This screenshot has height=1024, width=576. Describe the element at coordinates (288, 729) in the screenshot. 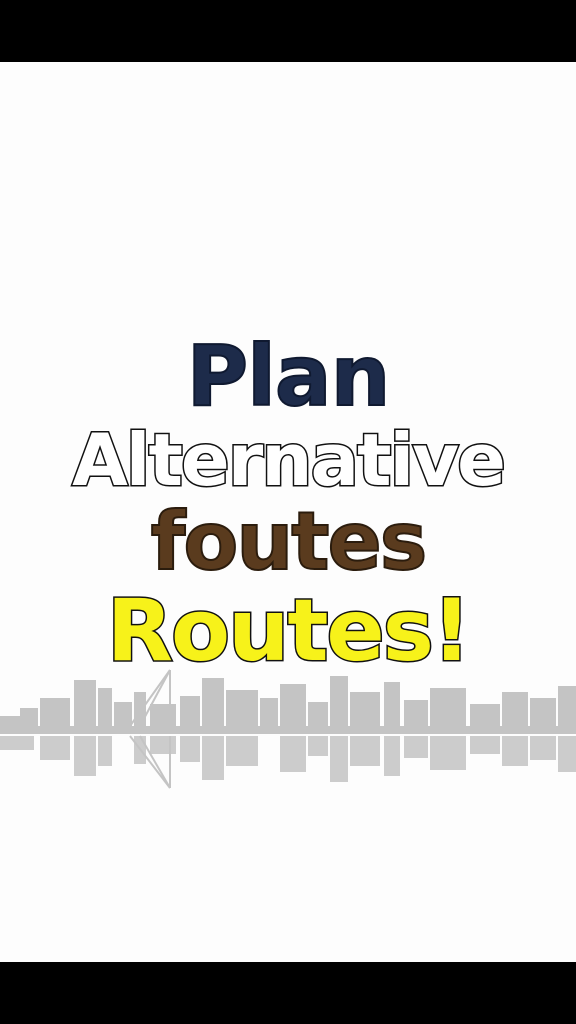

I see `city-skyline-reflection-icon` at that location.